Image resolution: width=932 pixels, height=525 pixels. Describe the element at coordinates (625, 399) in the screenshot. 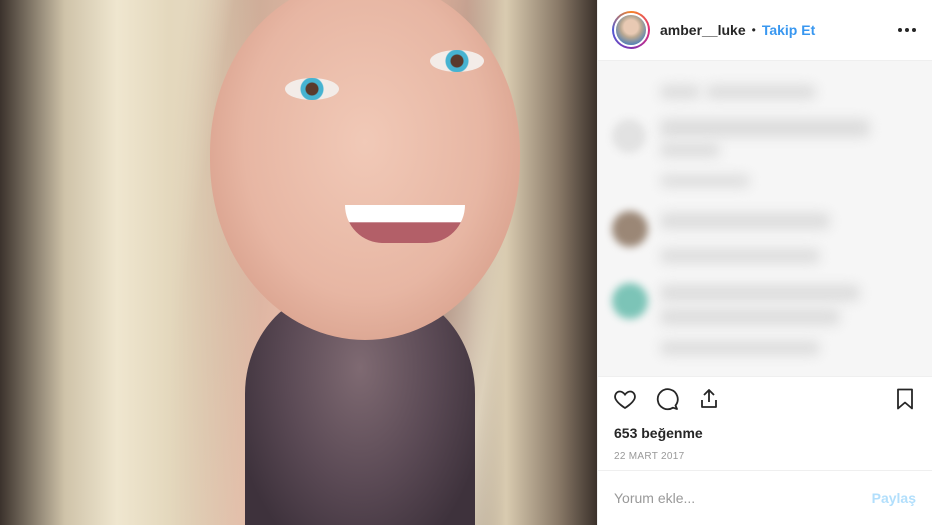

I see `heart-icon` at that location.